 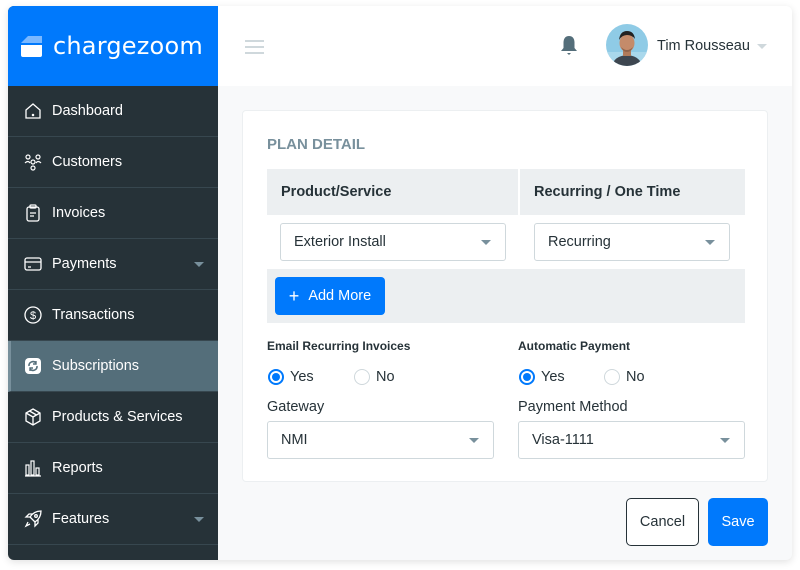 What do you see at coordinates (738, 522) in the screenshot?
I see `save-button: Save` at bounding box center [738, 522].